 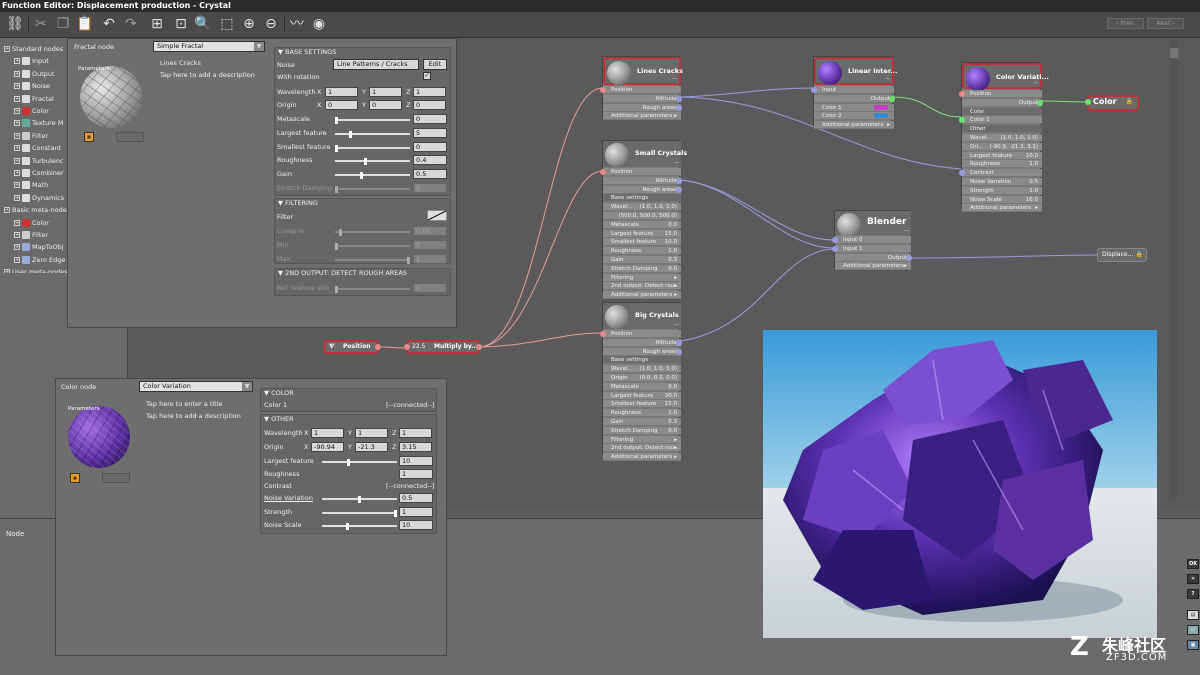 I want to click on close-button: ✕, so click(x=1193, y=579).